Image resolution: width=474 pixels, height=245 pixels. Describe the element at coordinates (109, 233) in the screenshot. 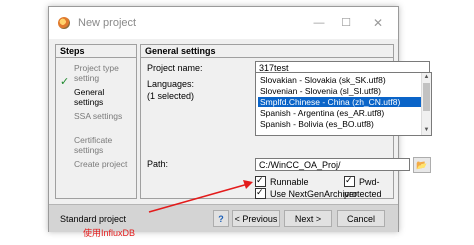

I see `annotation-text: 使用InfluxDB` at that location.